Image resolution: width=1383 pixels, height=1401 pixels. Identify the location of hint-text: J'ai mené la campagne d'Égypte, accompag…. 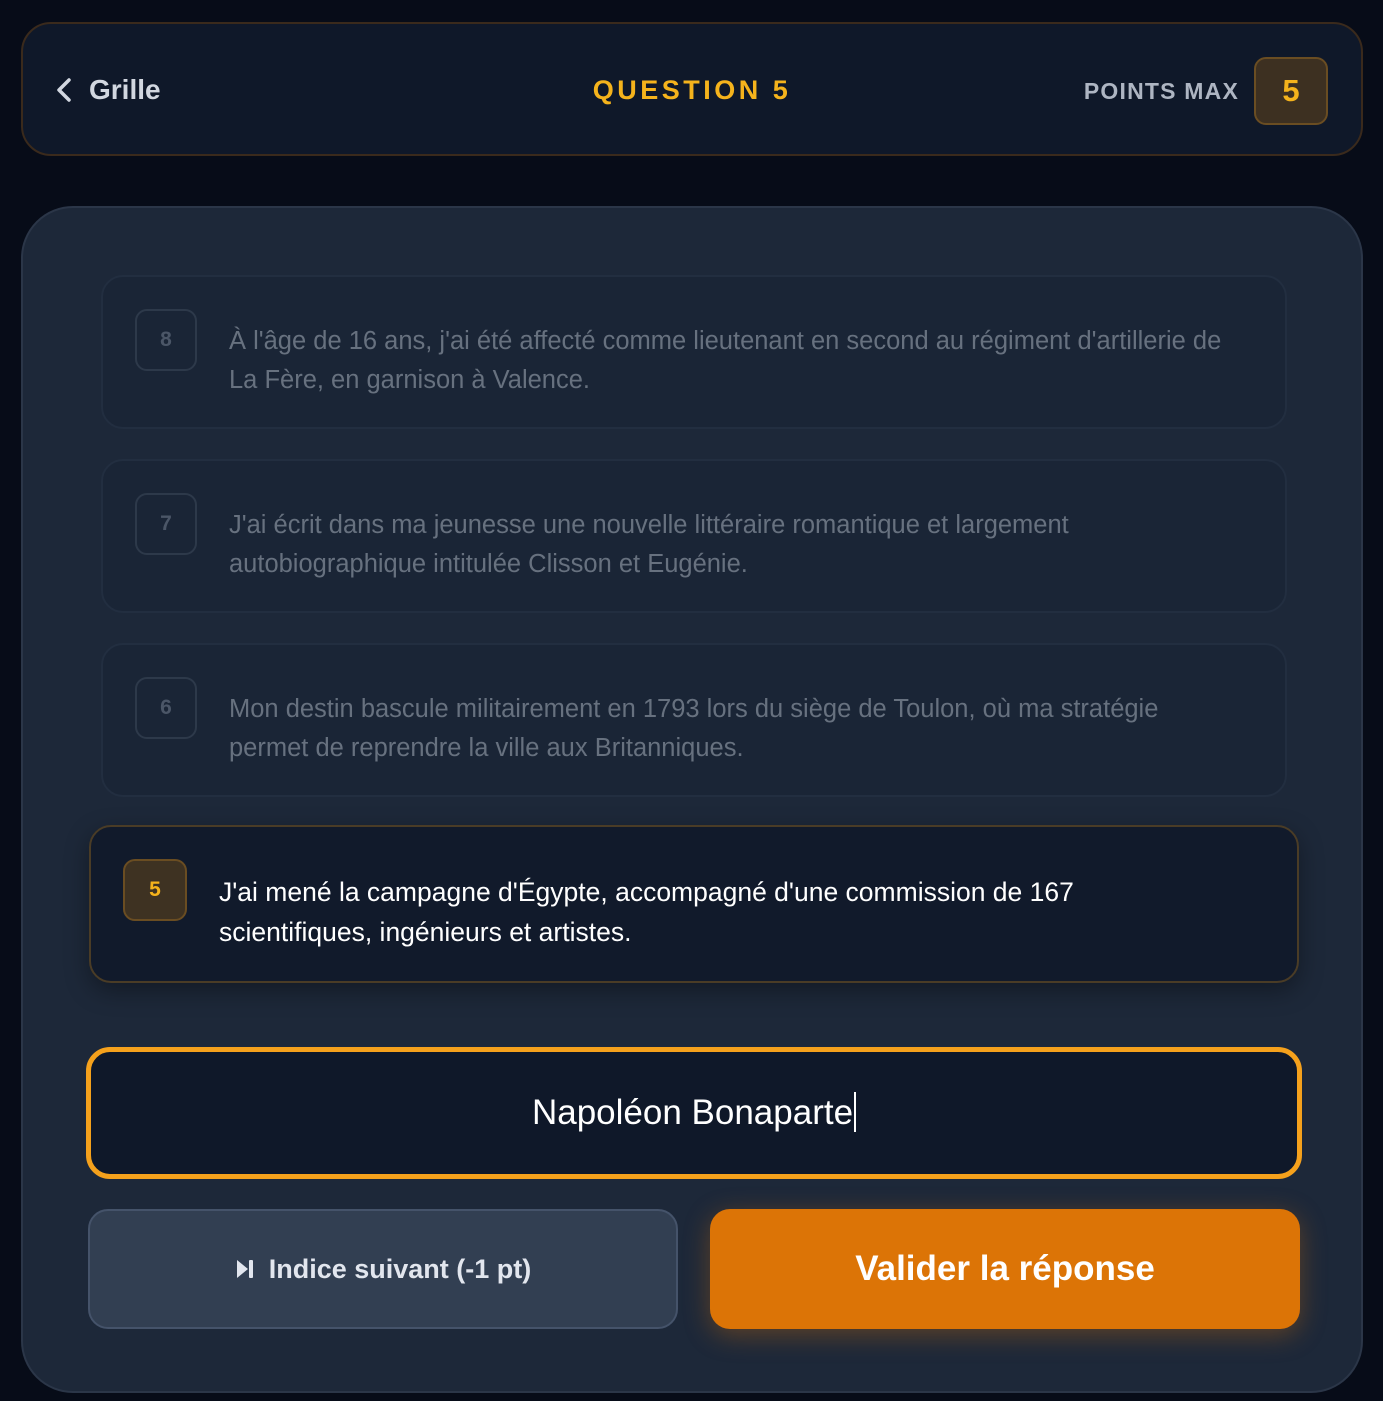
(646, 912).